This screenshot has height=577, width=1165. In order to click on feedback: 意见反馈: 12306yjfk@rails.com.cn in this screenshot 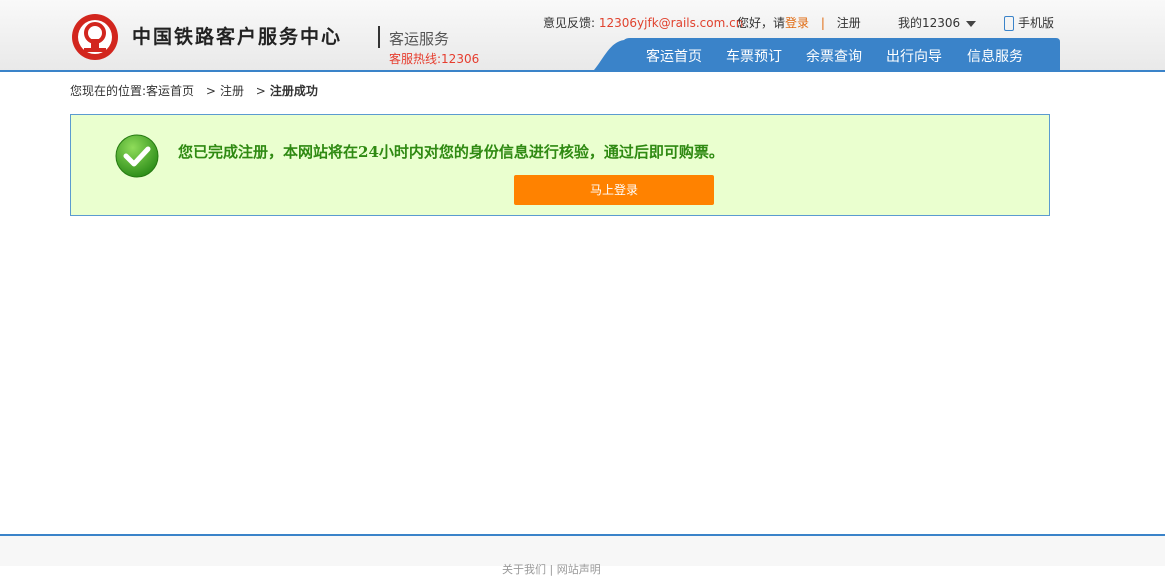, I will do `click(643, 22)`.